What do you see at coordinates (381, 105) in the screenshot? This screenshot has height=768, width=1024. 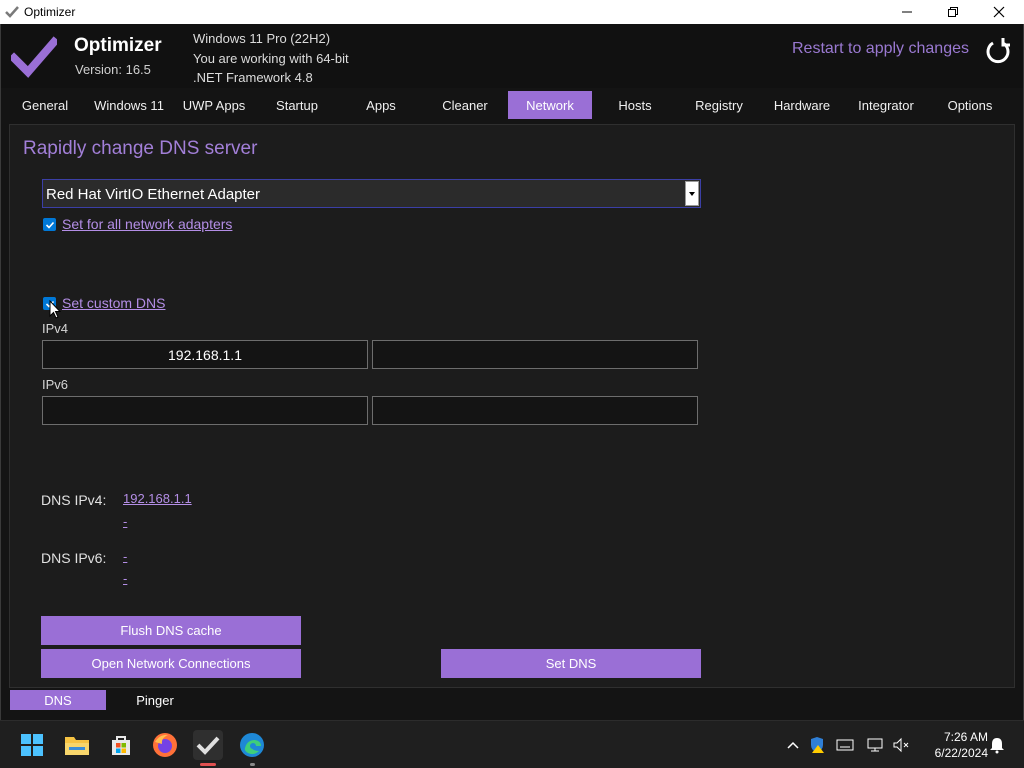 I see `tab-apps: Apps` at bounding box center [381, 105].